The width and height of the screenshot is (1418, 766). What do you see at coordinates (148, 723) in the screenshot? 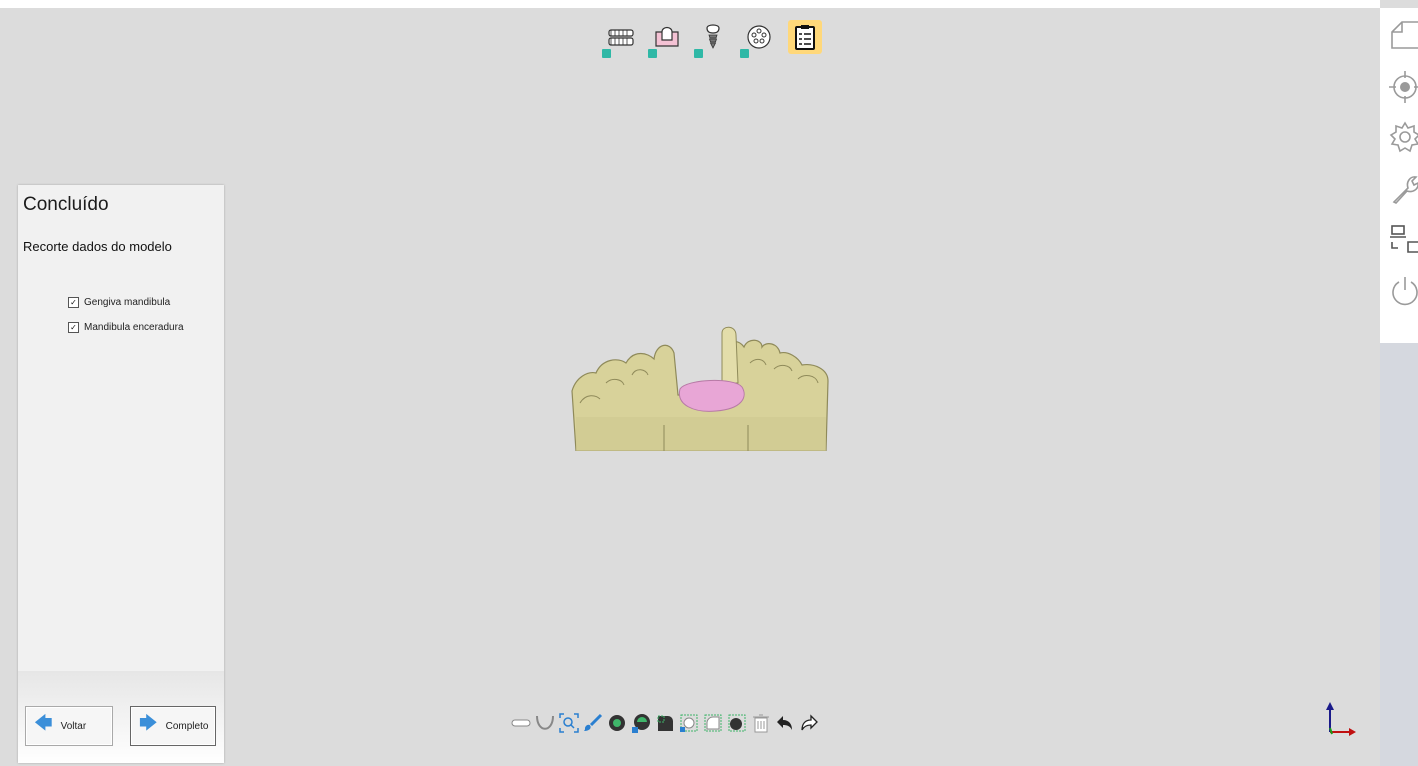
I see `arrow-right-icon: 🡆` at bounding box center [148, 723].